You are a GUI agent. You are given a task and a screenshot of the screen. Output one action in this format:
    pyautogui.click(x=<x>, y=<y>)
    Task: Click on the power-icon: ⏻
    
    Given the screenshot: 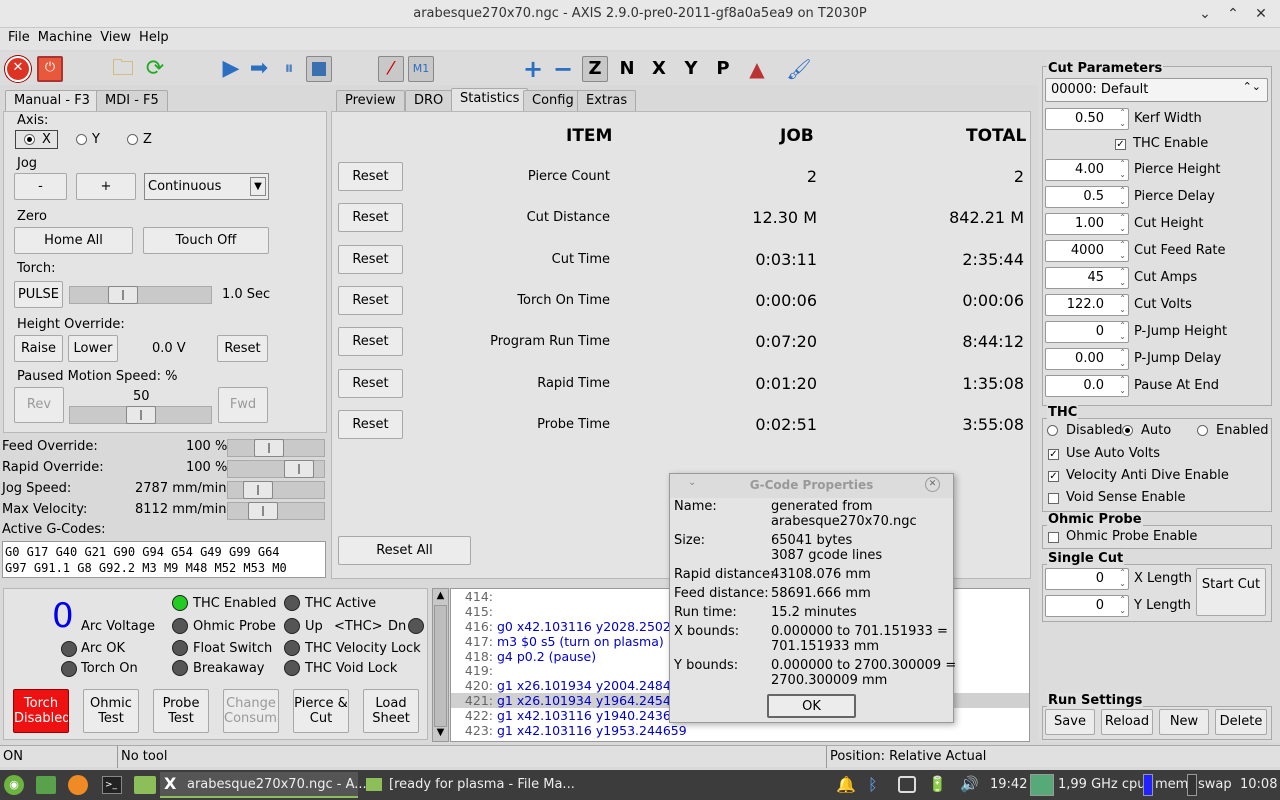 What is the action you would take?
    pyautogui.click(x=50, y=69)
    